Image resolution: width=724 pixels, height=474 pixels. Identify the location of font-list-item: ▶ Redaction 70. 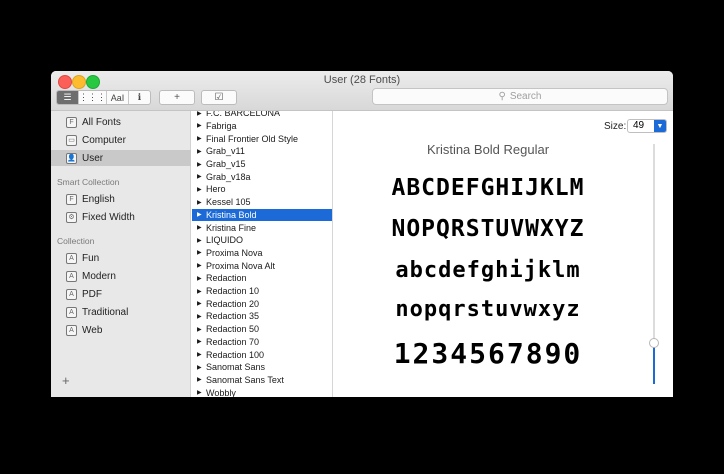
(262, 342).